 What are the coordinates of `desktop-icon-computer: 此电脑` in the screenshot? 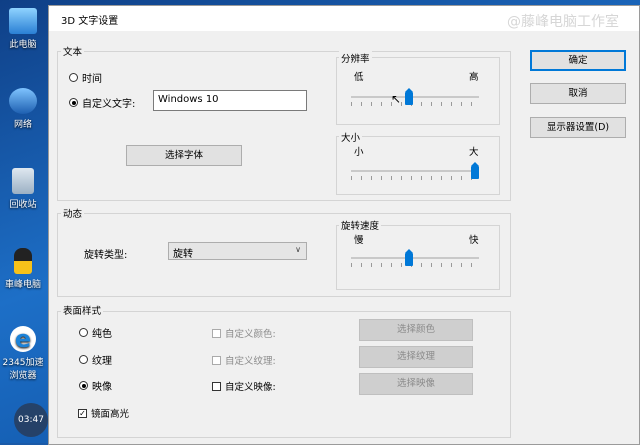 It's located at (23, 29).